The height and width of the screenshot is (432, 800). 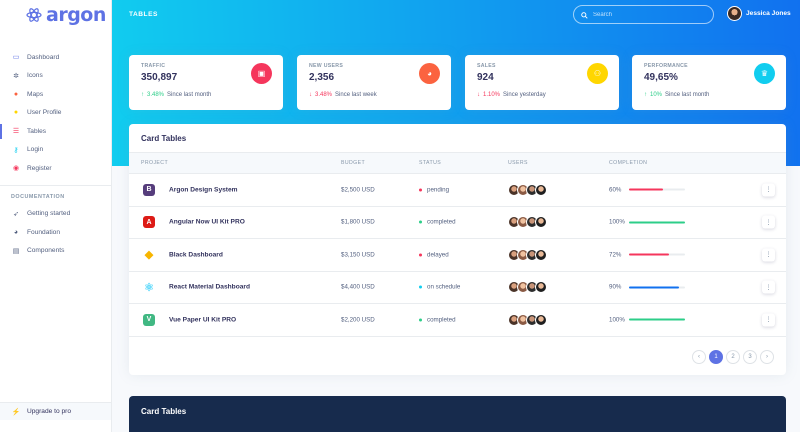 I want to click on sidebar-item-label: User Profile, so click(x=44, y=113).